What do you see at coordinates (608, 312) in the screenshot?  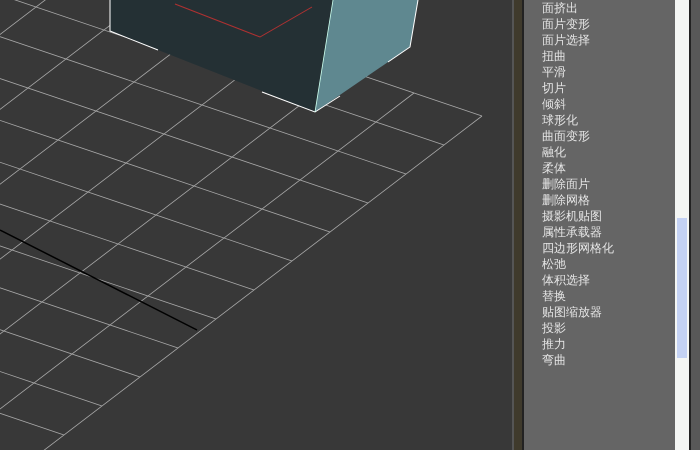 I see `modifier-item: 贴图缩放器` at bounding box center [608, 312].